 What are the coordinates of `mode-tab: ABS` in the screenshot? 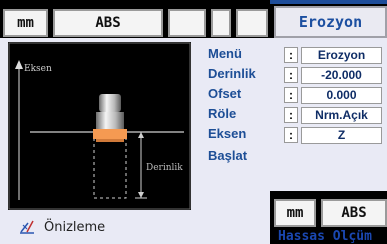 It's located at (108, 23).